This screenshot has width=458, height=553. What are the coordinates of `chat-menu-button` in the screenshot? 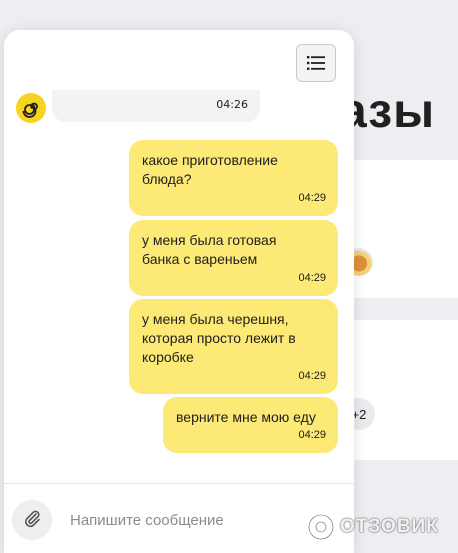 It's located at (316, 63).